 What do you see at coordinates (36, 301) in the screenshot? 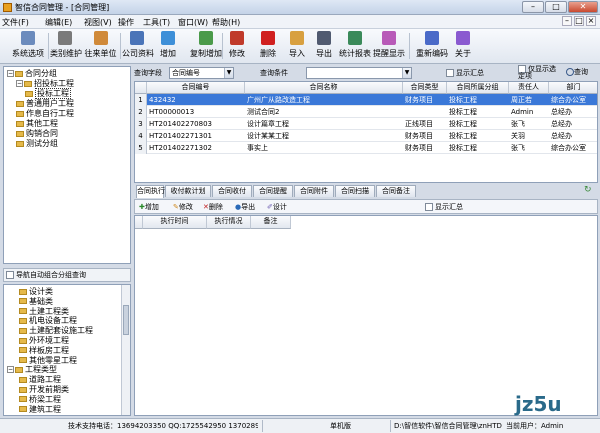
I see `nav-tree-node: 基础类` at bounding box center [36, 301].